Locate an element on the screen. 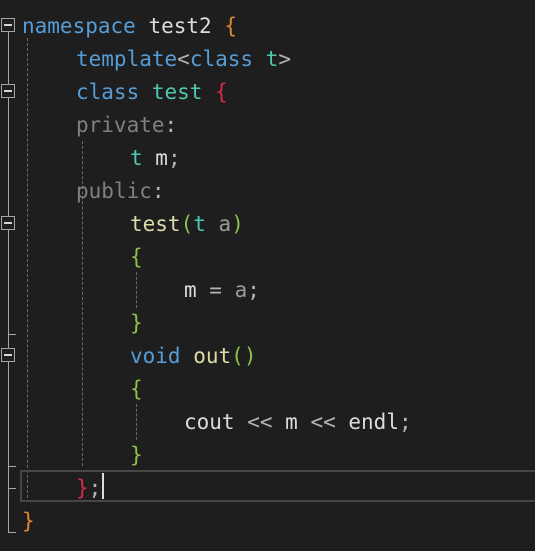  code-line: public: is located at coordinates (267, 190).